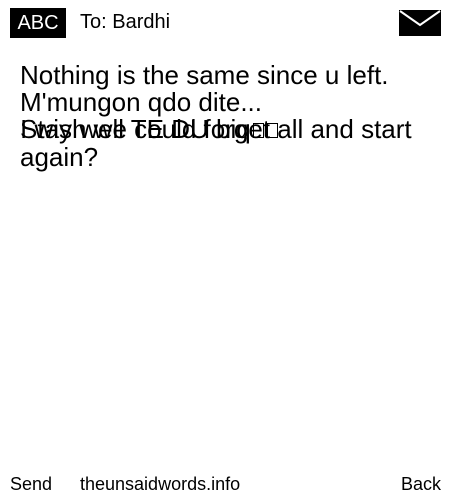 The image size is (450, 500). I want to click on back-softkey: Back, so click(421, 484).